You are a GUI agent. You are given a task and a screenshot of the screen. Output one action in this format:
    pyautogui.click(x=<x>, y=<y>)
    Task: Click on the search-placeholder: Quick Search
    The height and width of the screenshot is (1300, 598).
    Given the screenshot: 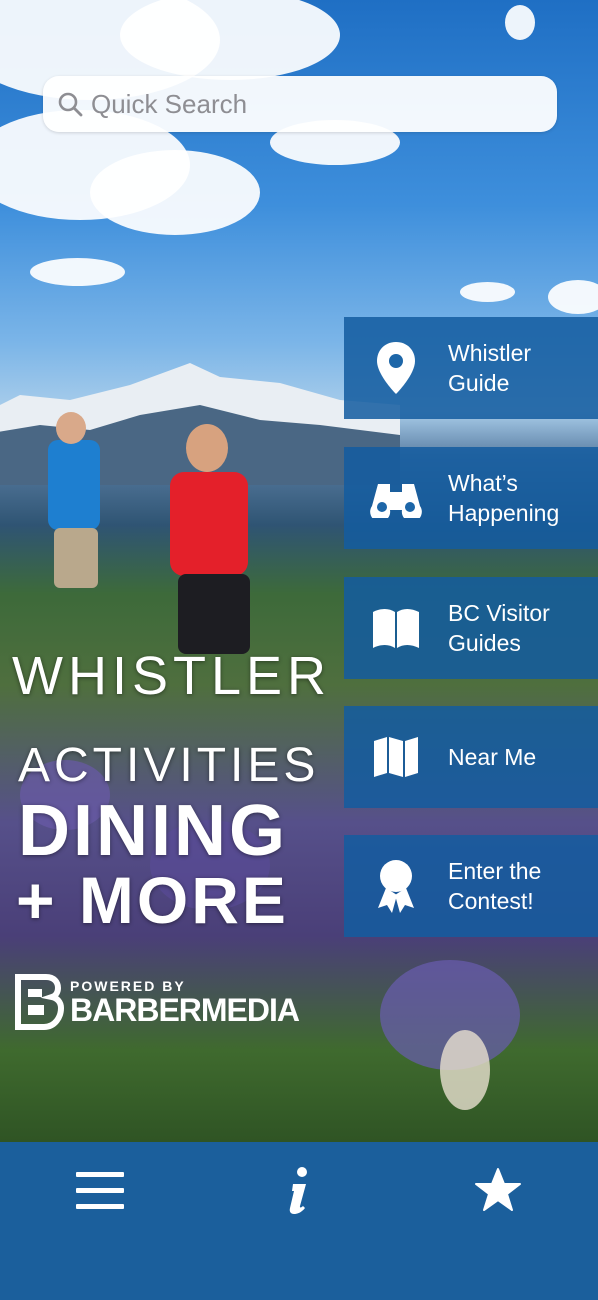 What is the action you would take?
    pyautogui.click(x=169, y=103)
    